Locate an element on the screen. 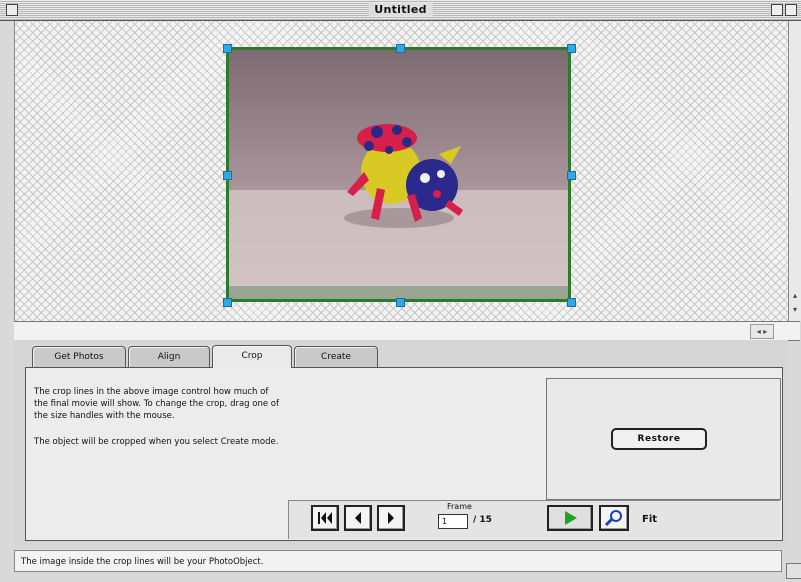 The height and width of the screenshot is (582, 801). zoom-button is located at coordinates (614, 518).